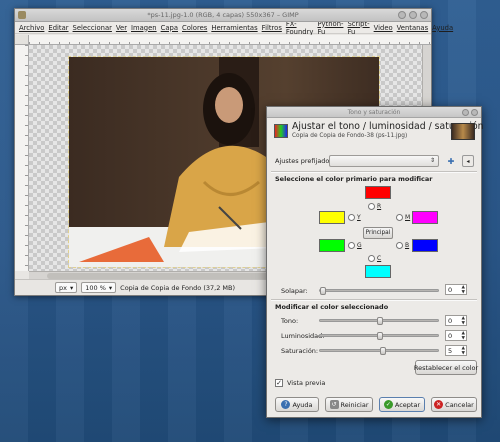 This screenshot has width=500, height=442. Describe the element at coordinates (272, 28) in the screenshot. I see `menu-filtros: Filtros` at that location.